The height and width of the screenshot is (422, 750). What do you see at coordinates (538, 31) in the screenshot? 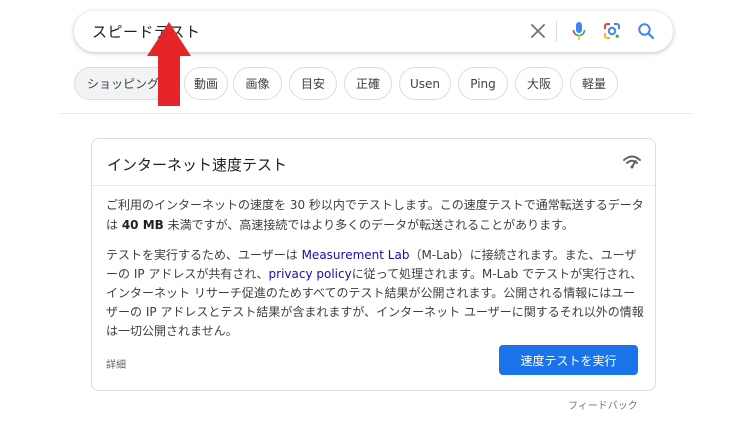
I see `close-icon` at bounding box center [538, 31].